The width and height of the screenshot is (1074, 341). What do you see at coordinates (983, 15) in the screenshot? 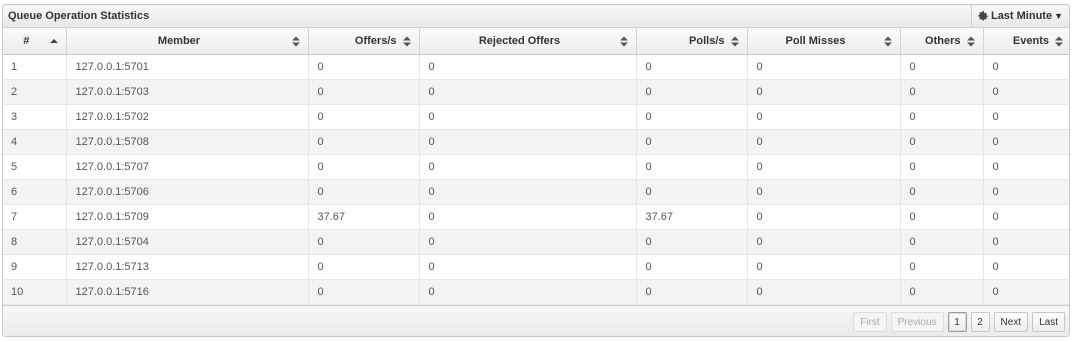
I see `gear-icon` at bounding box center [983, 15].